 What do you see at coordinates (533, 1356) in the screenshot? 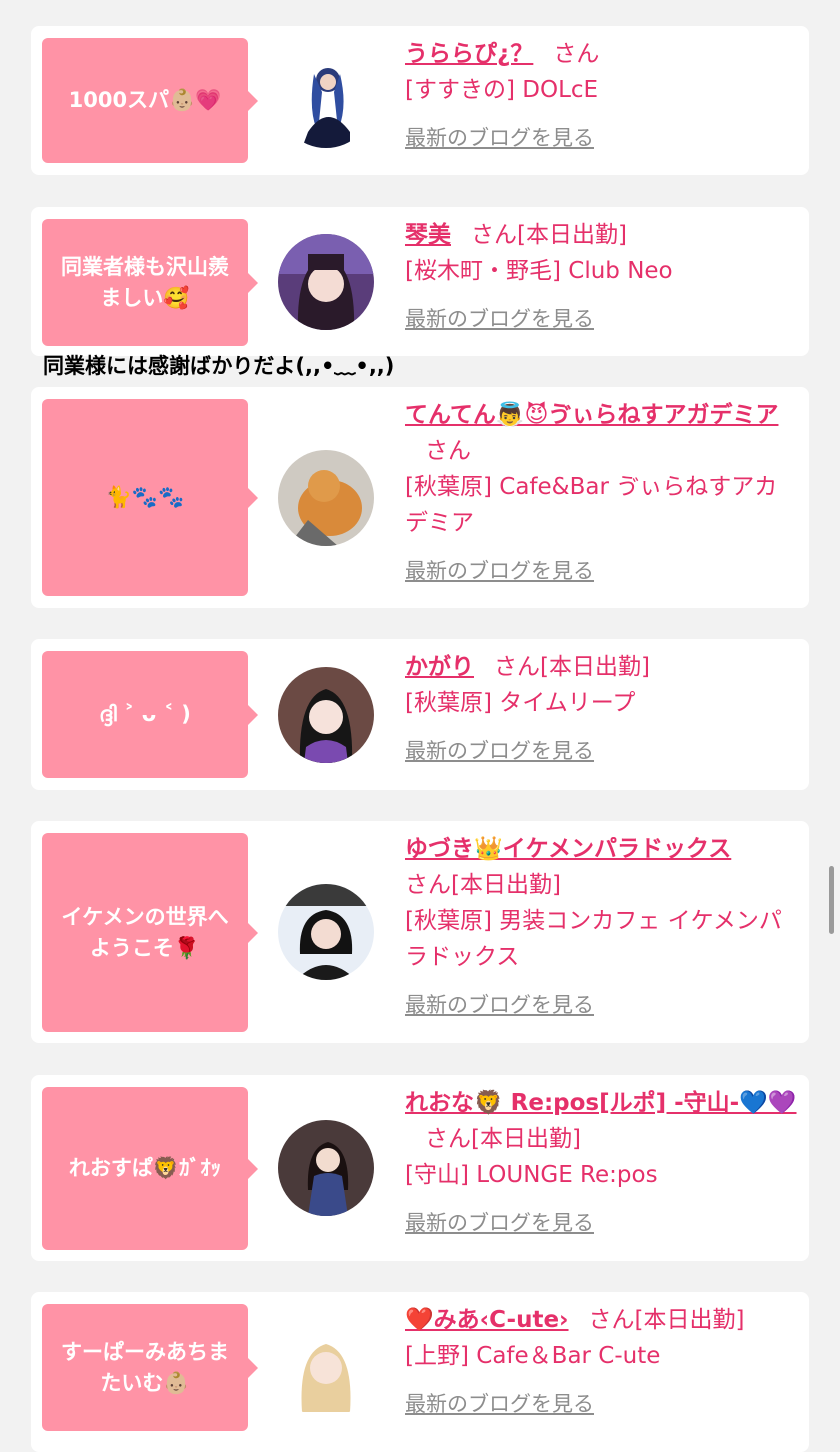
I see `shop-label: [上野] Cafe＆Bar C-ute` at bounding box center [533, 1356].